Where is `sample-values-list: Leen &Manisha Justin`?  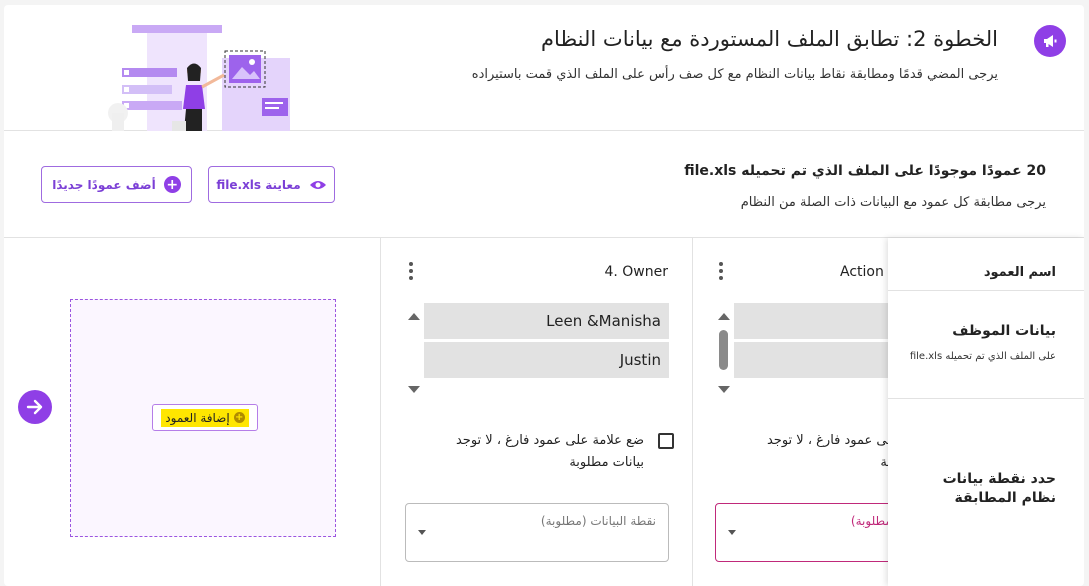
sample-values-list: Leen &Manisha Justin is located at coordinates (537, 354).